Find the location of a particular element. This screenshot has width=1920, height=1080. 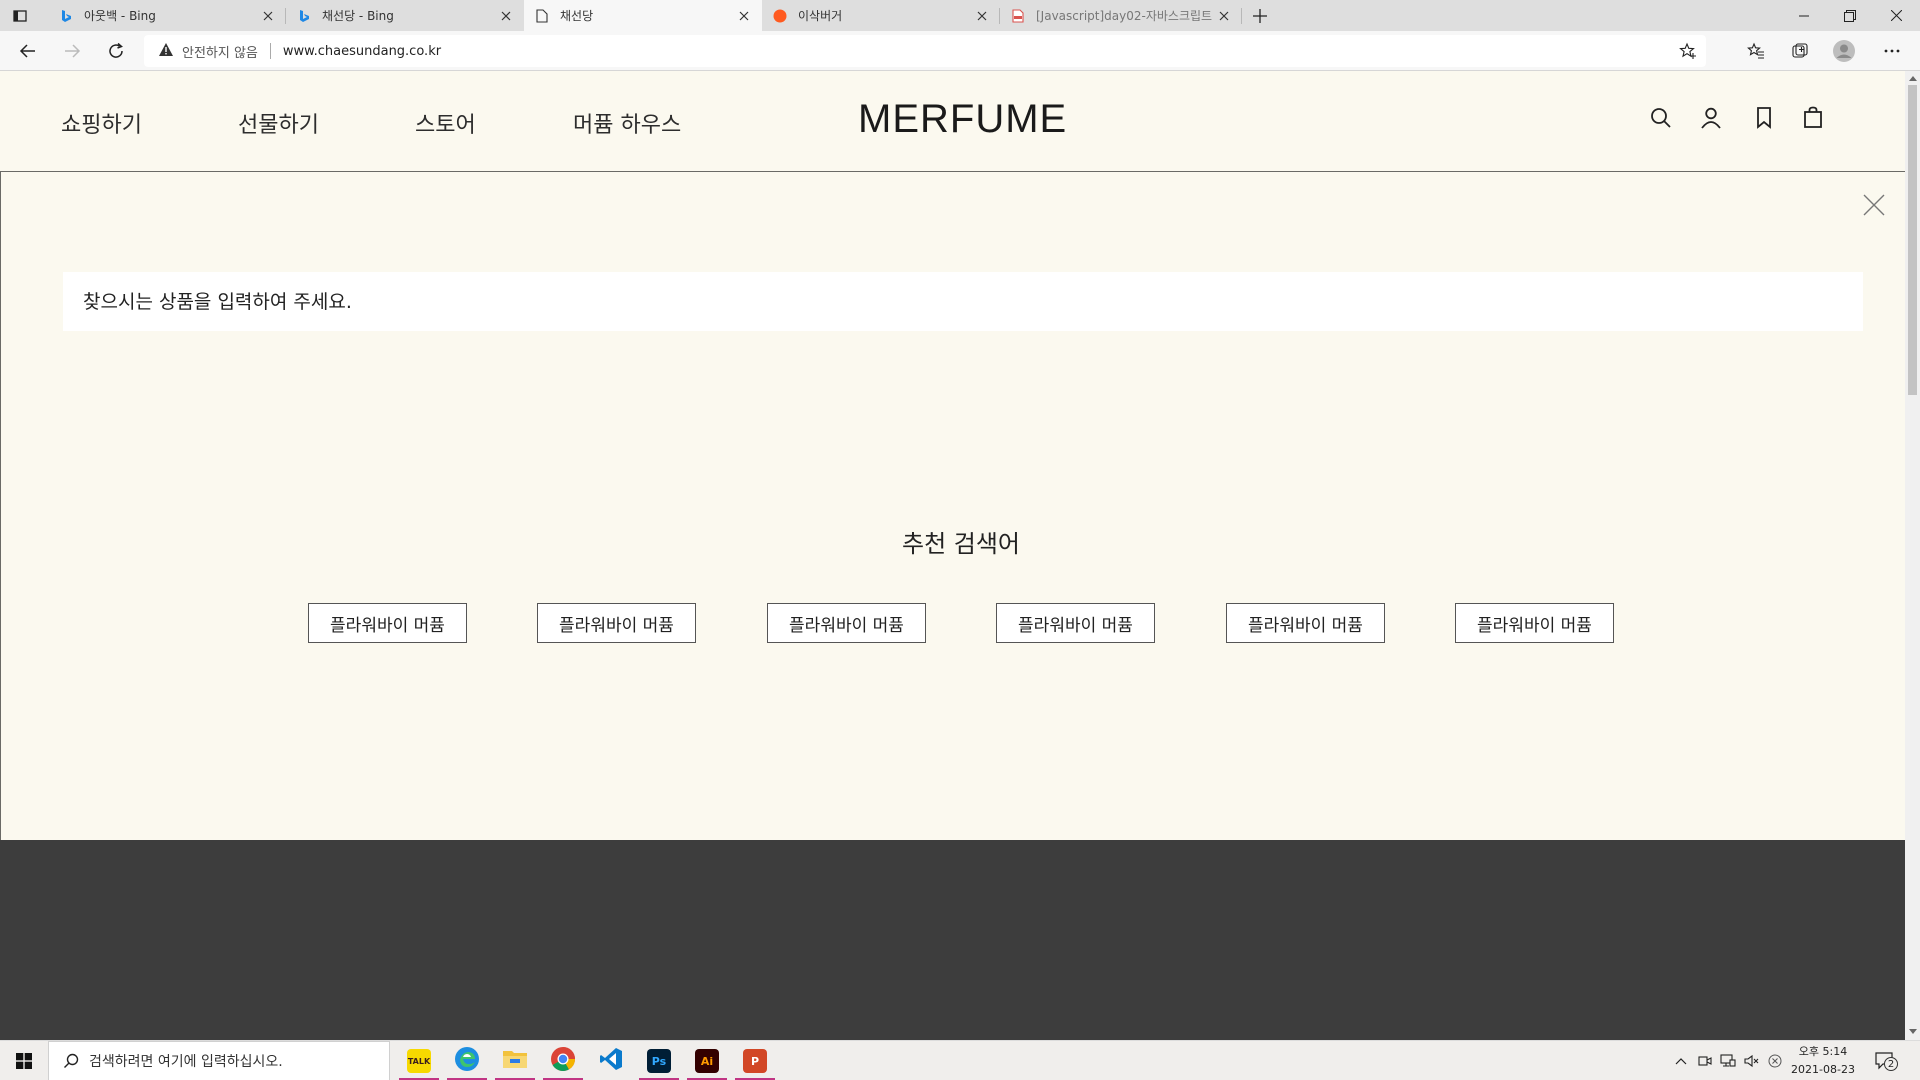

scrollbar-thumb is located at coordinates (1912, 240).